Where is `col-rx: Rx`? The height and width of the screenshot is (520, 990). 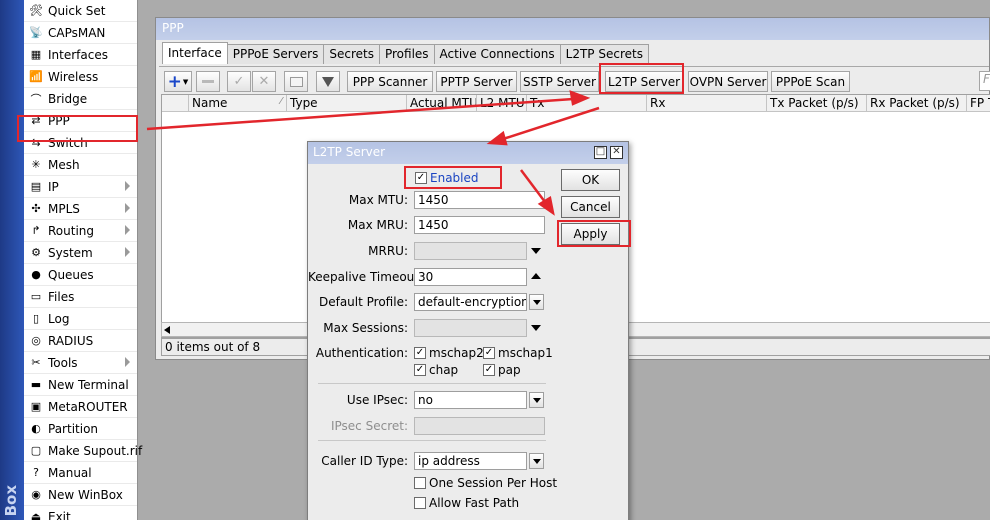
col-rx: Rx is located at coordinates (706, 103).